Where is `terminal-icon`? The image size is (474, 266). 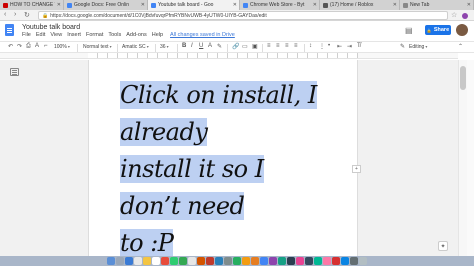 terminal-icon is located at coordinates (291, 261).